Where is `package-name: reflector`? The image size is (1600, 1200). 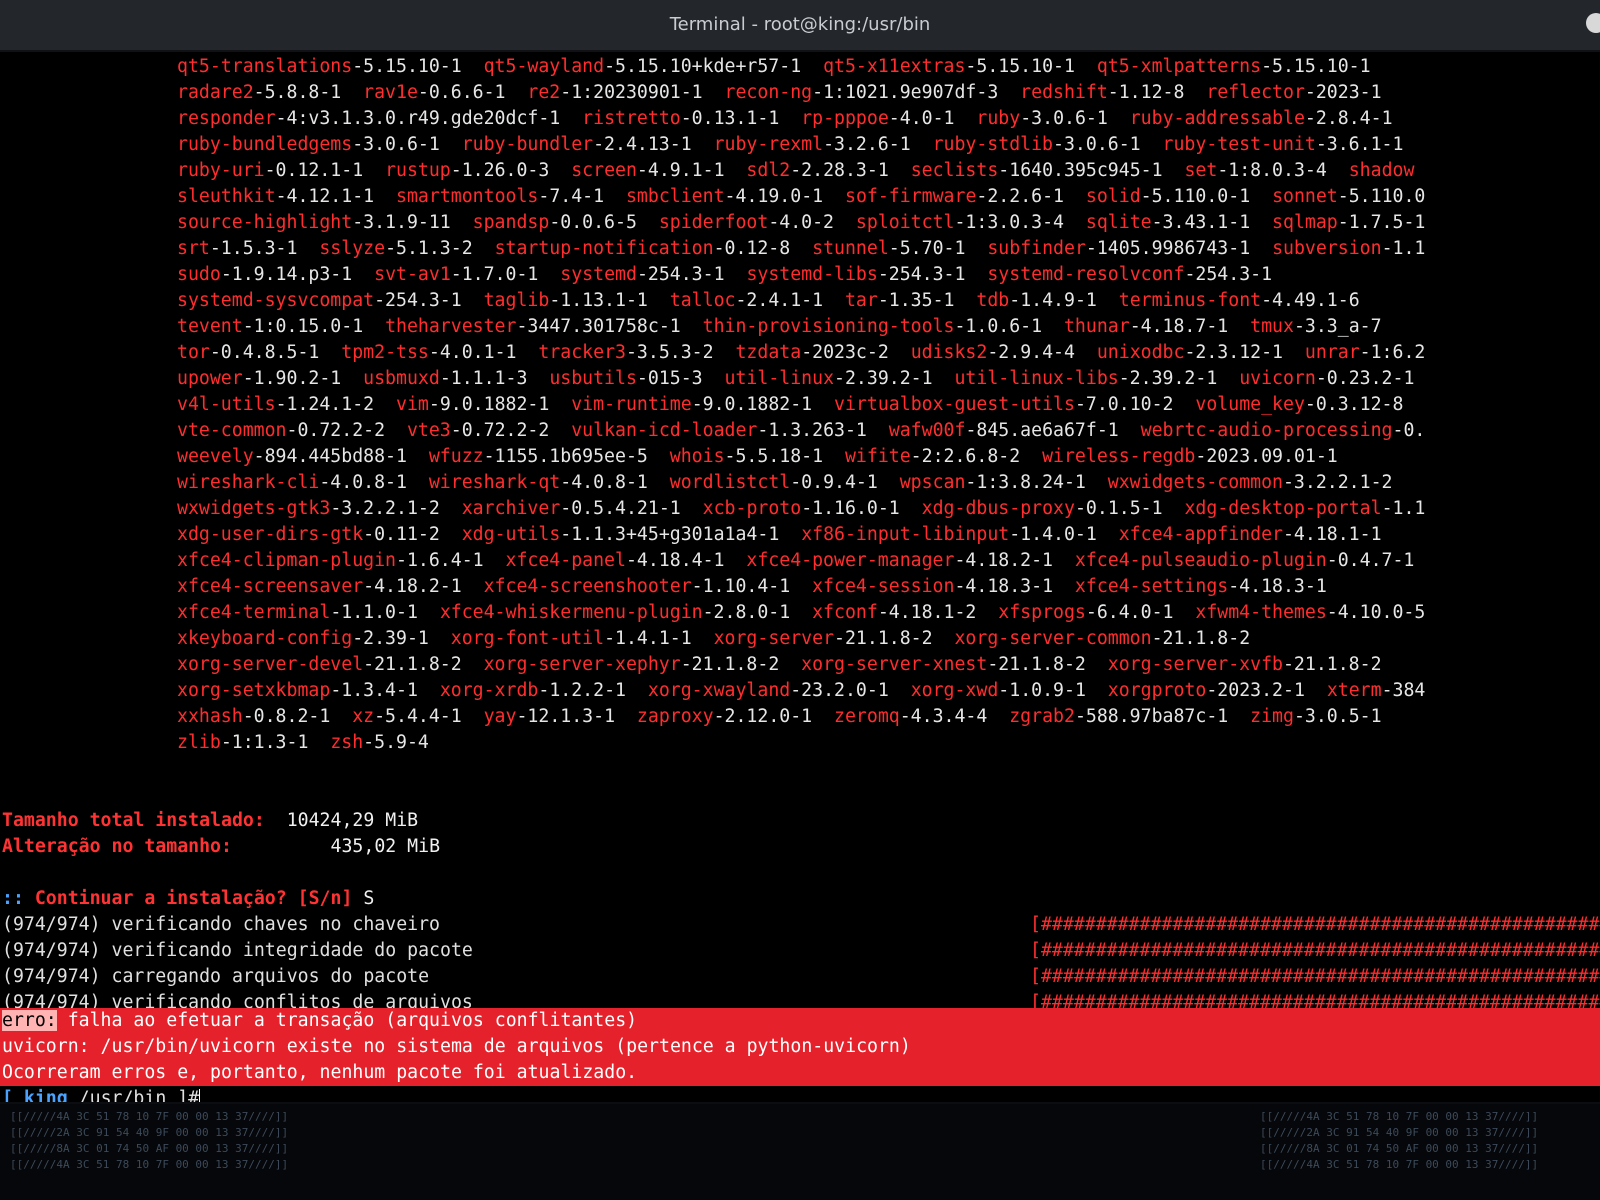 package-name: reflector is located at coordinates (1255, 92).